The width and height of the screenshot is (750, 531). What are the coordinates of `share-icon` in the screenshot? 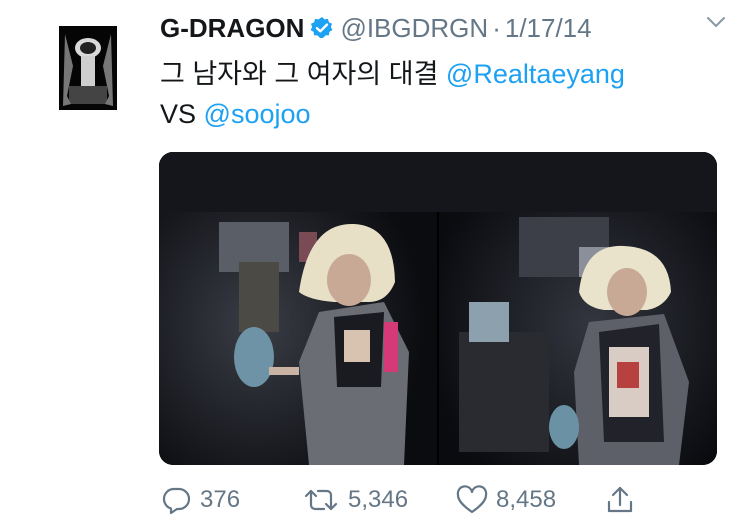 It's located at (620, 499).